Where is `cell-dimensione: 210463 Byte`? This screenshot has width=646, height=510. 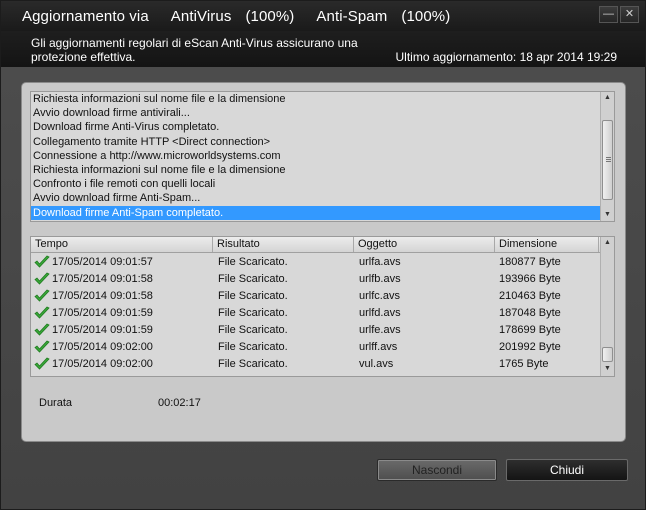
cell-dimensione: 210463 Byte is located at coordinates (530, 295).